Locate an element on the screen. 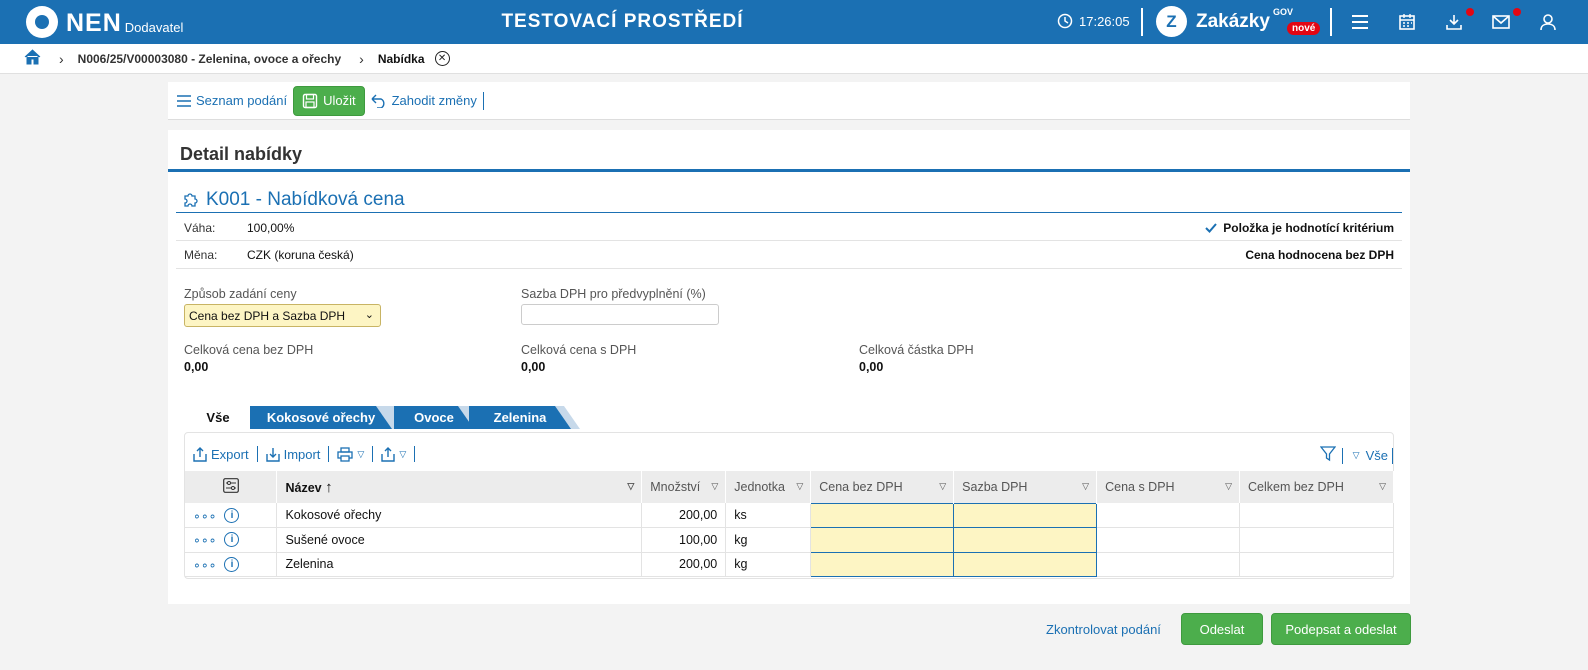 The image size is (1588, 670). column-settings is located at coordinates (231, 487).